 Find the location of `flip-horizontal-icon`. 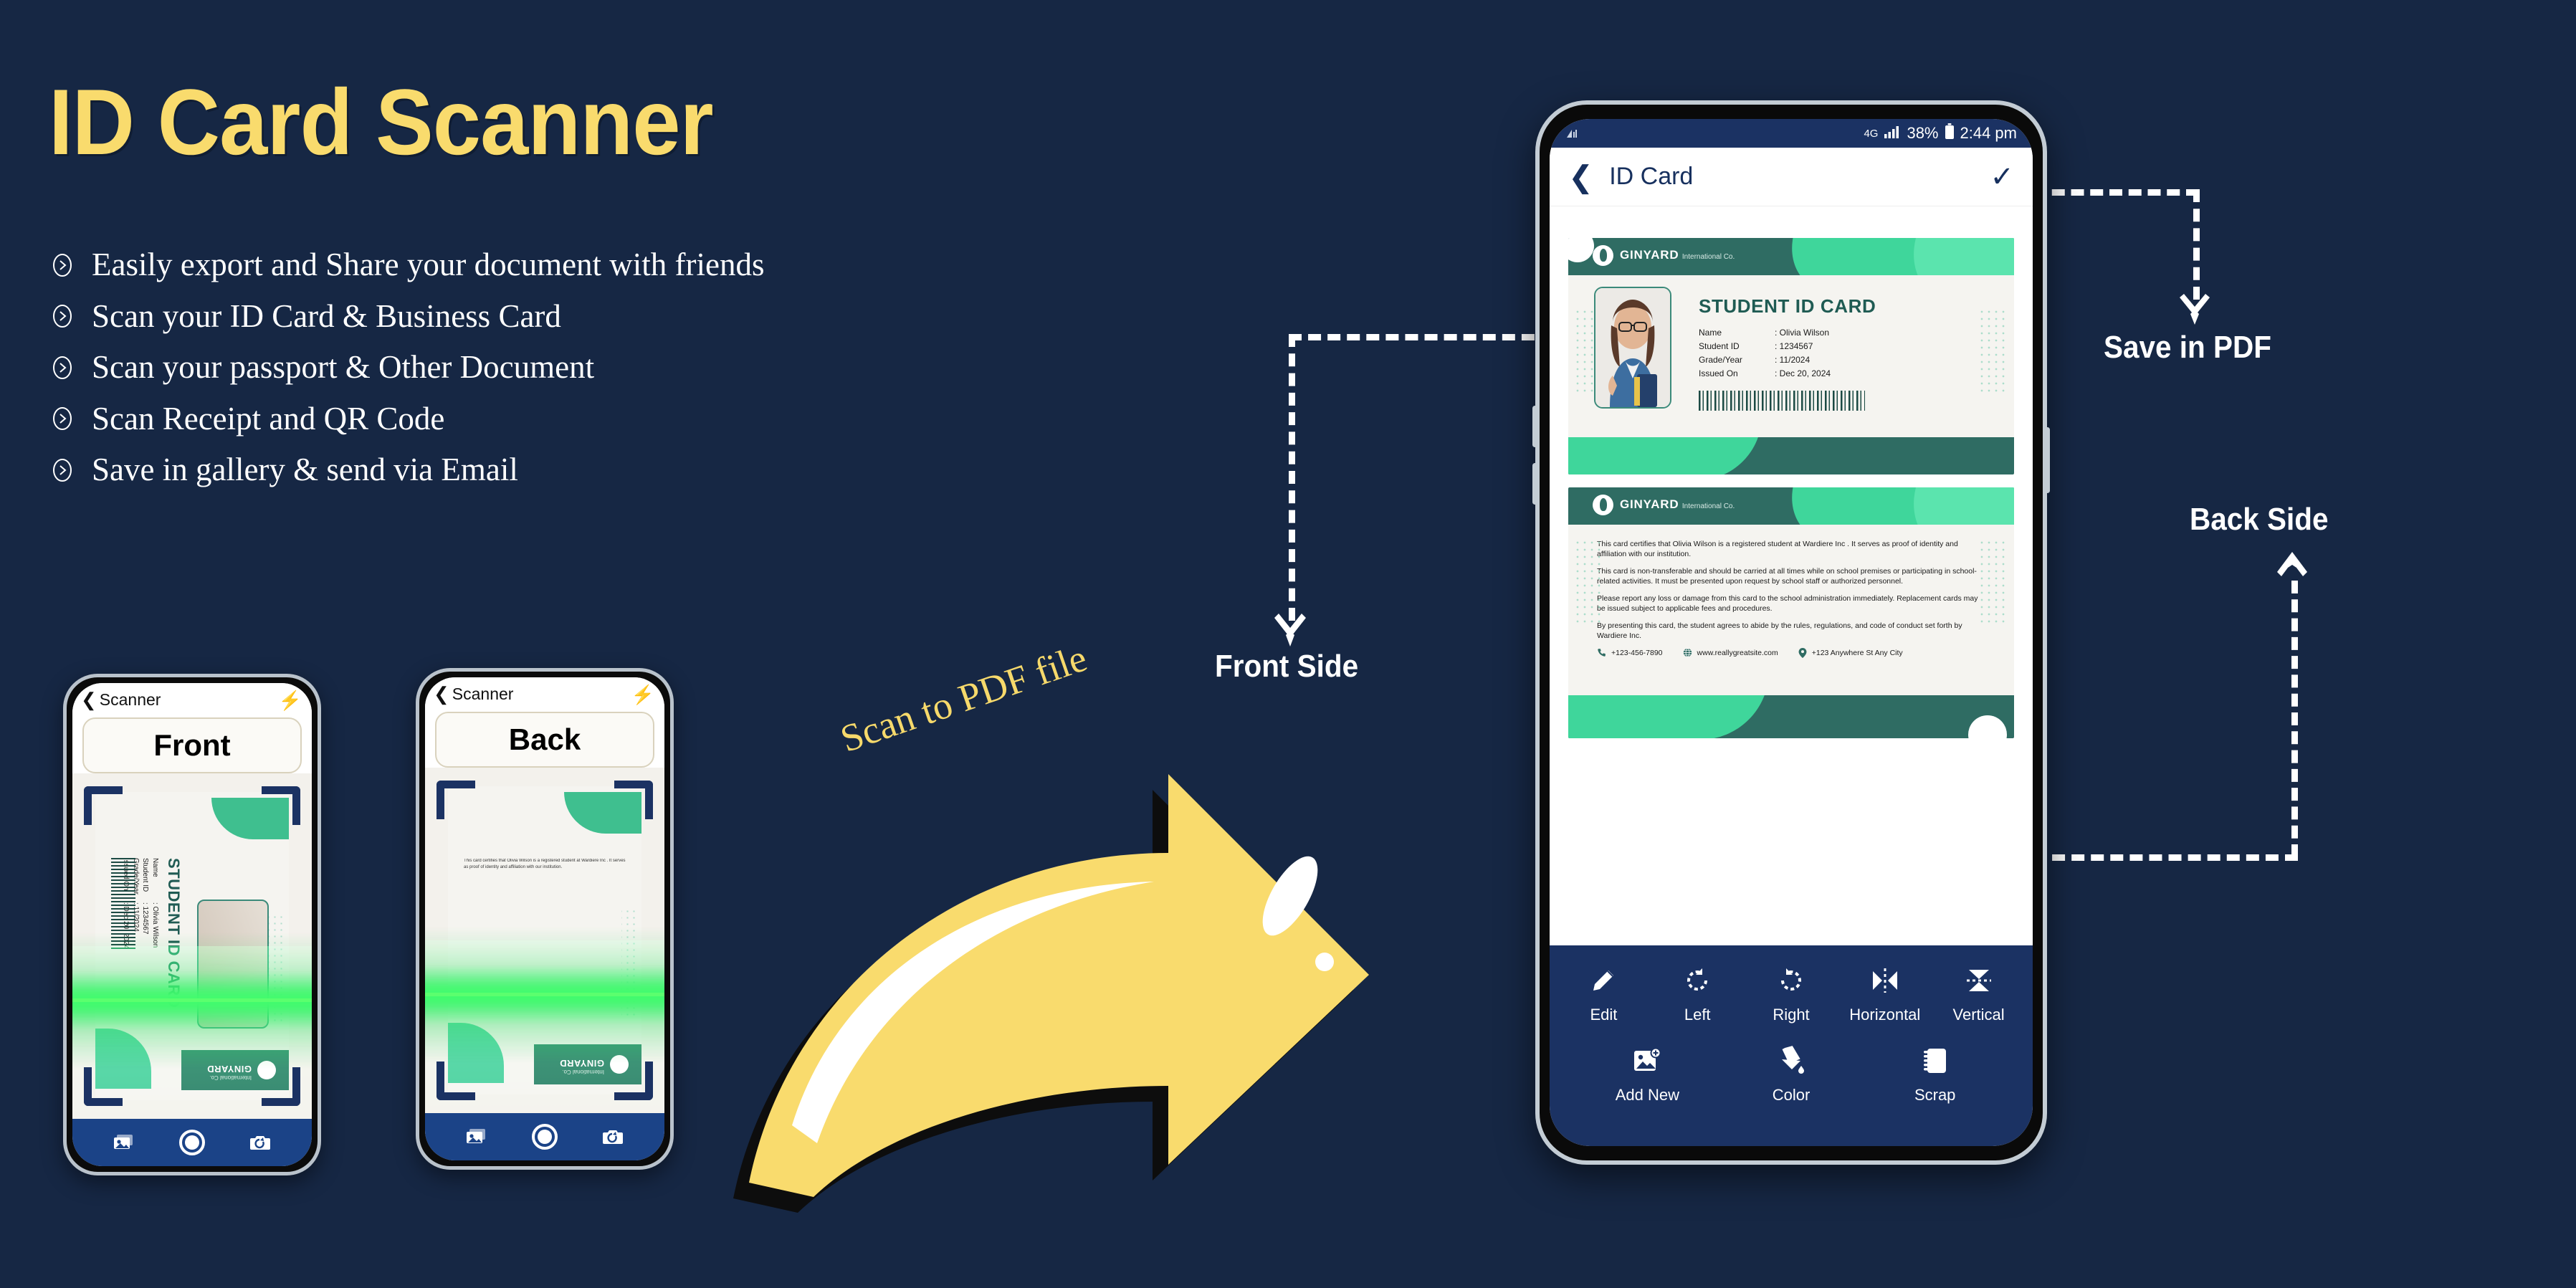

flip-horizontal-icon is located at coordinates (1885, 980).